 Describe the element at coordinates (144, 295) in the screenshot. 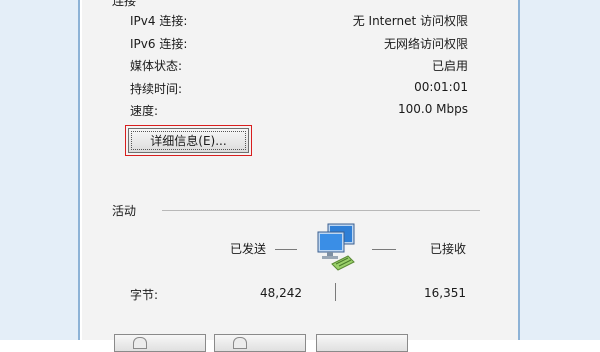

I see `bytes-label: 字节:` at that location.